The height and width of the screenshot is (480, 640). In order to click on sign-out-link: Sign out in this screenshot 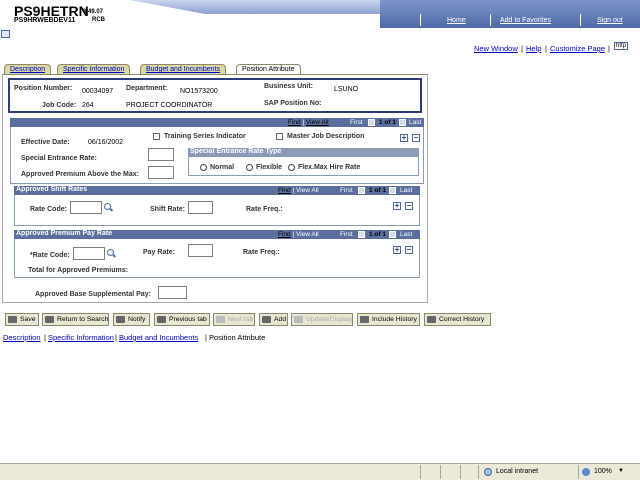, I will do `click(610, 20)`.